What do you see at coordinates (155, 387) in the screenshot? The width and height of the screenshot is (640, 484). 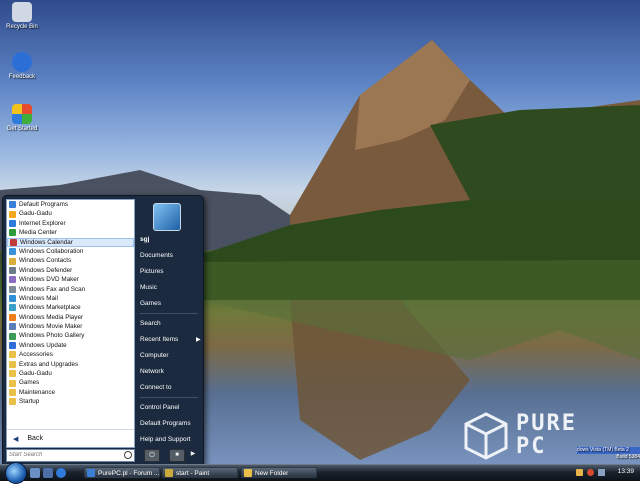 I see `menu-connect-to: Connect to` at bounding box center [155, 387].